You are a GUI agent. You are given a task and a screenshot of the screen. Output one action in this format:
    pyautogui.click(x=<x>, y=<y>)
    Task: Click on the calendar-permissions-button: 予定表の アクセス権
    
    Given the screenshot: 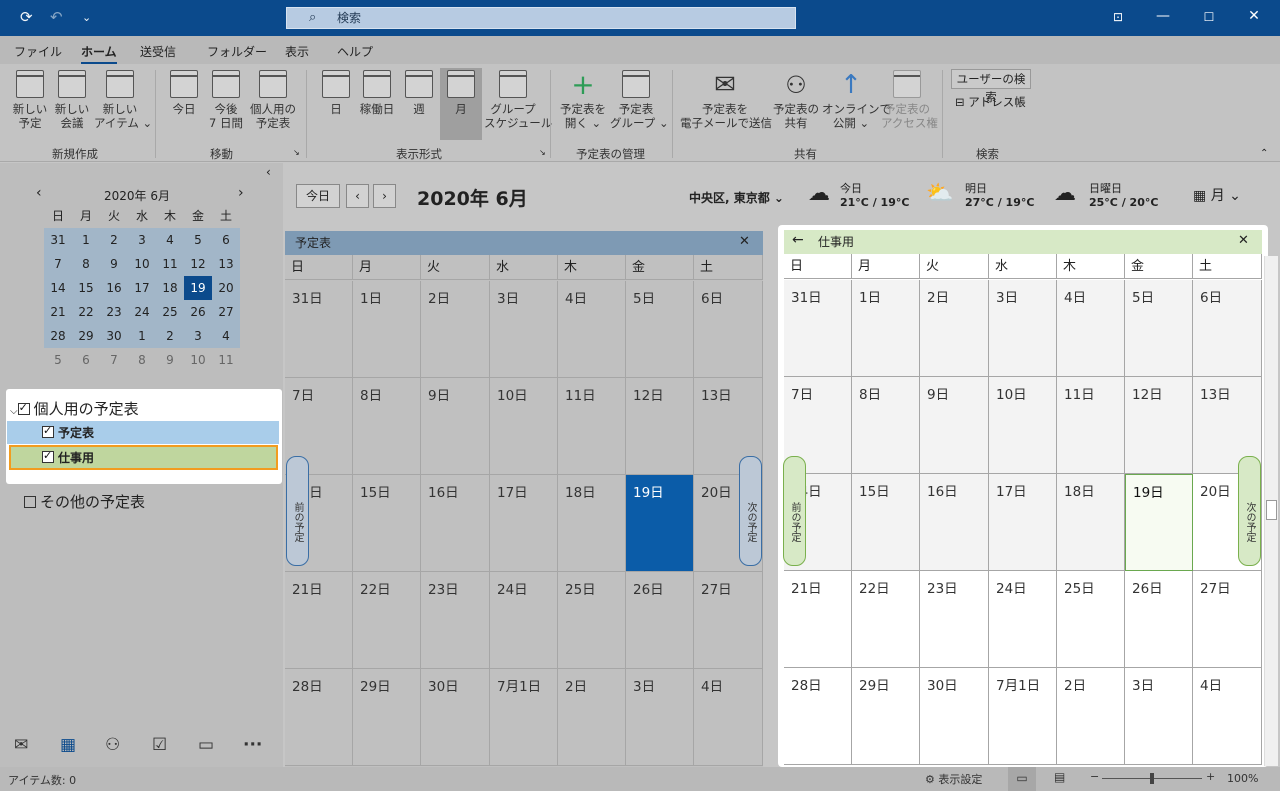 What is the action you would take?
    pyautogui.click(x=909, y=100)
    